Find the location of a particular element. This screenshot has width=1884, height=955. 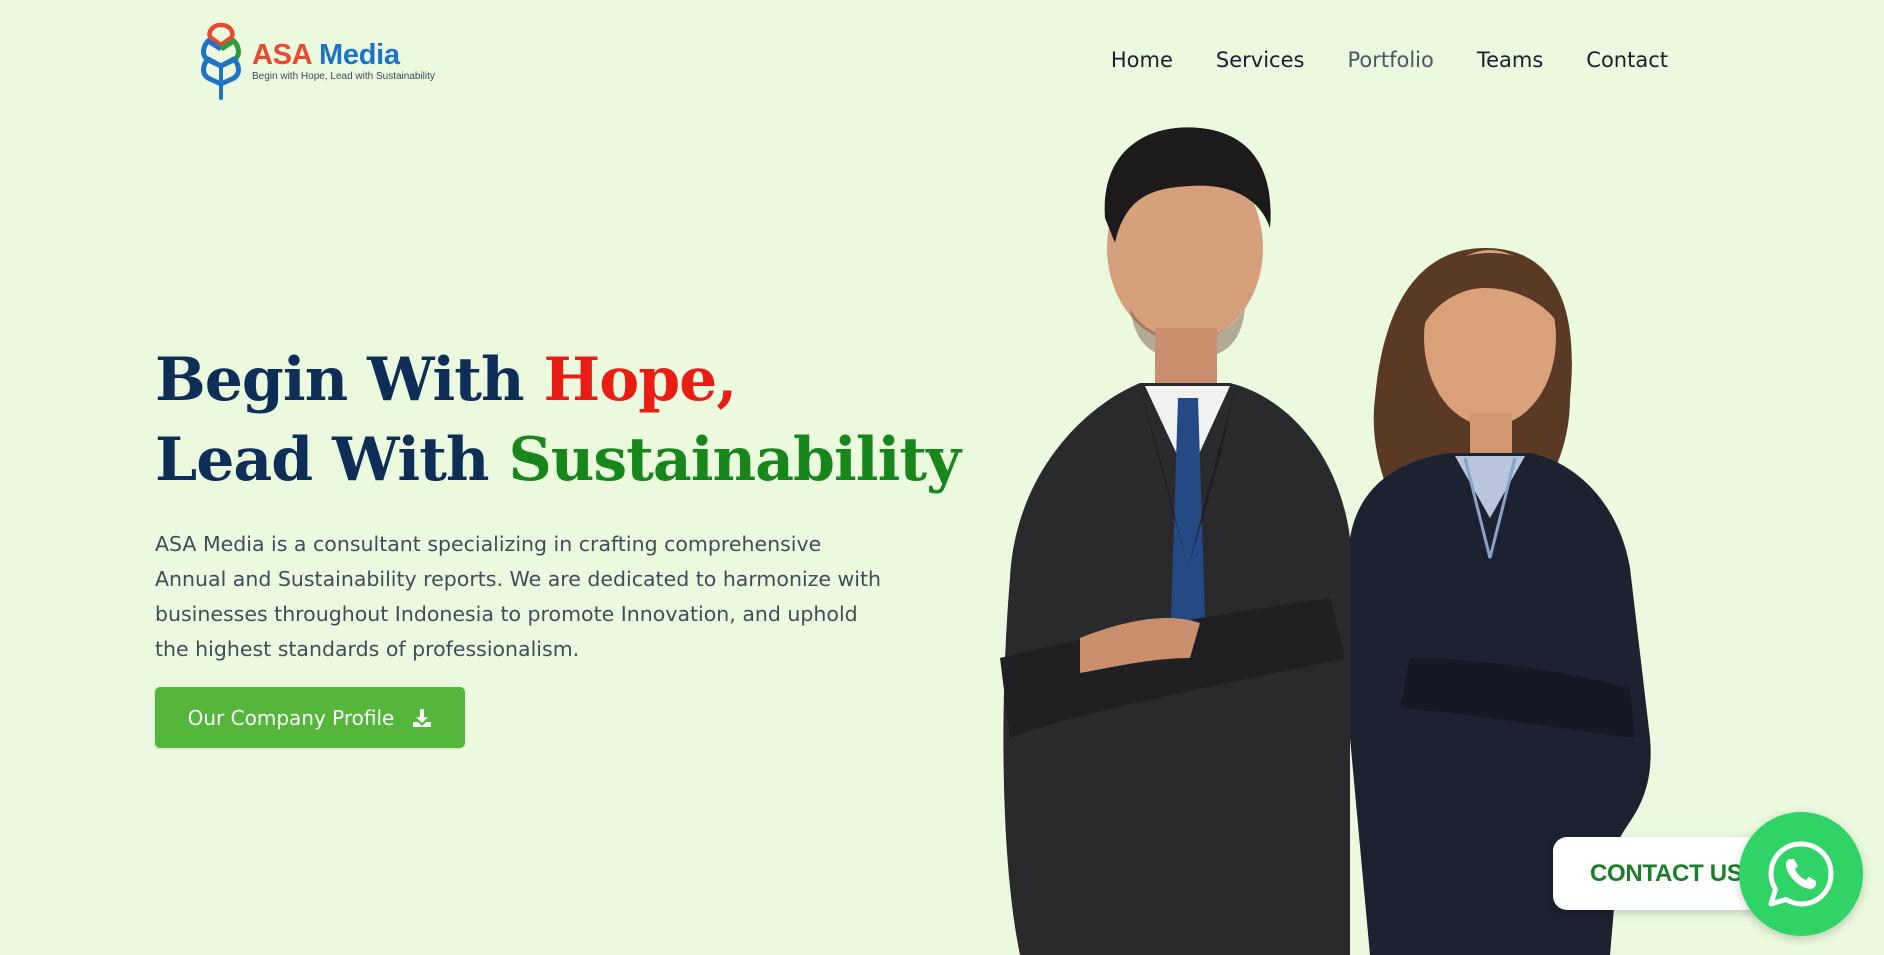

nav-teams: Teams is located at coordinates (1510, 60).